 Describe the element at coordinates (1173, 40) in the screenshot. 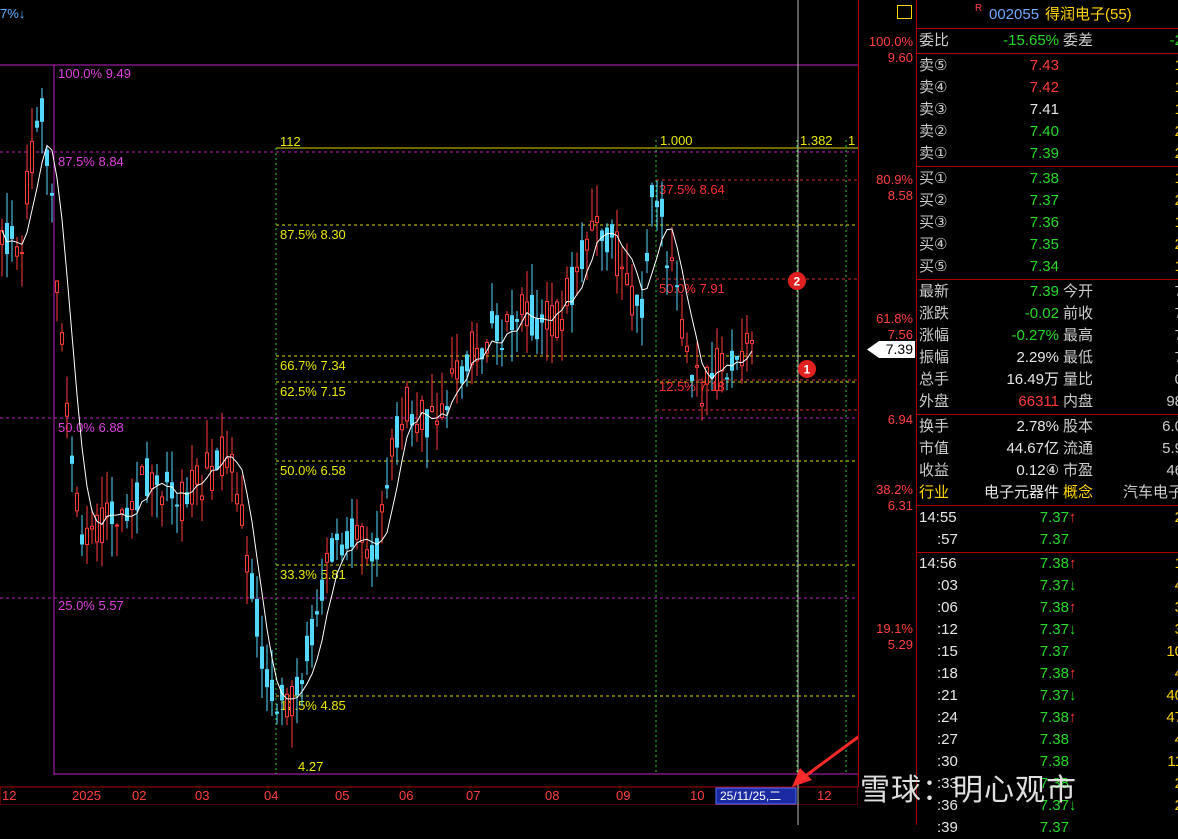

I see `order-diff-value: -2` at that location.